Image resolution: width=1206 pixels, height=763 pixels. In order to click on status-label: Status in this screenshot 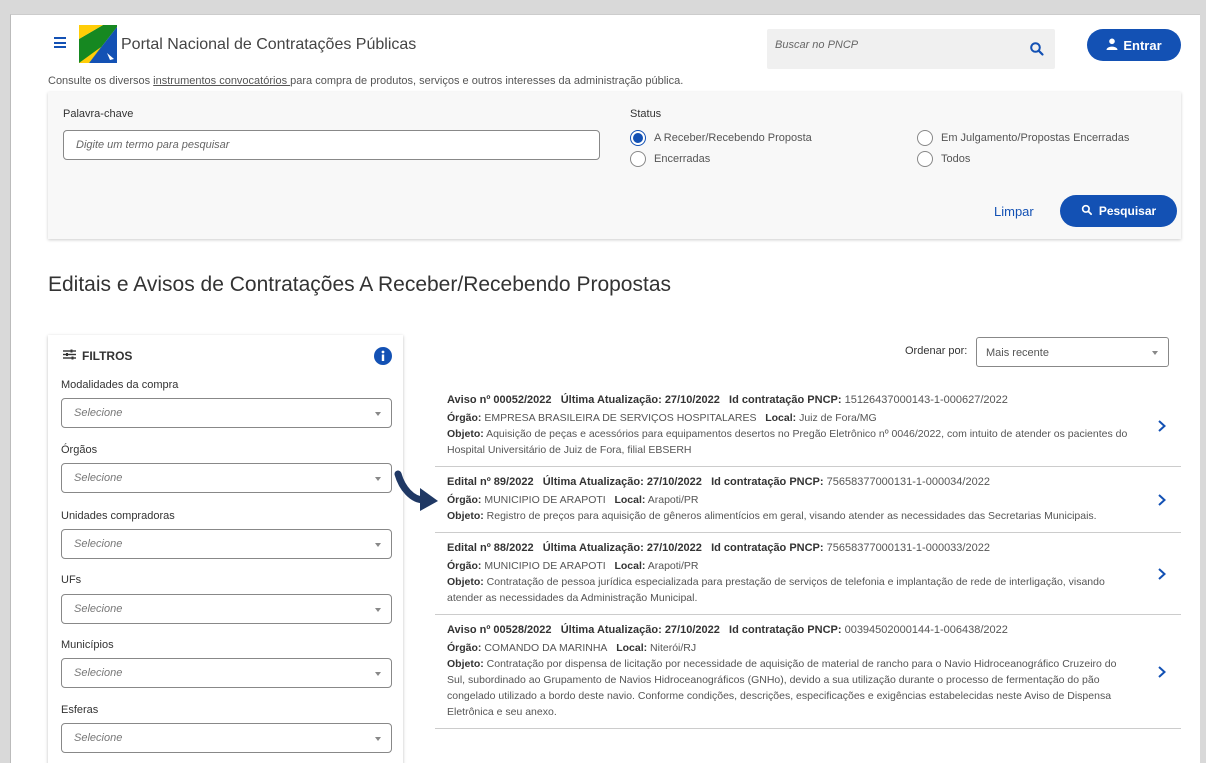, I will do `click(646, 114)`.